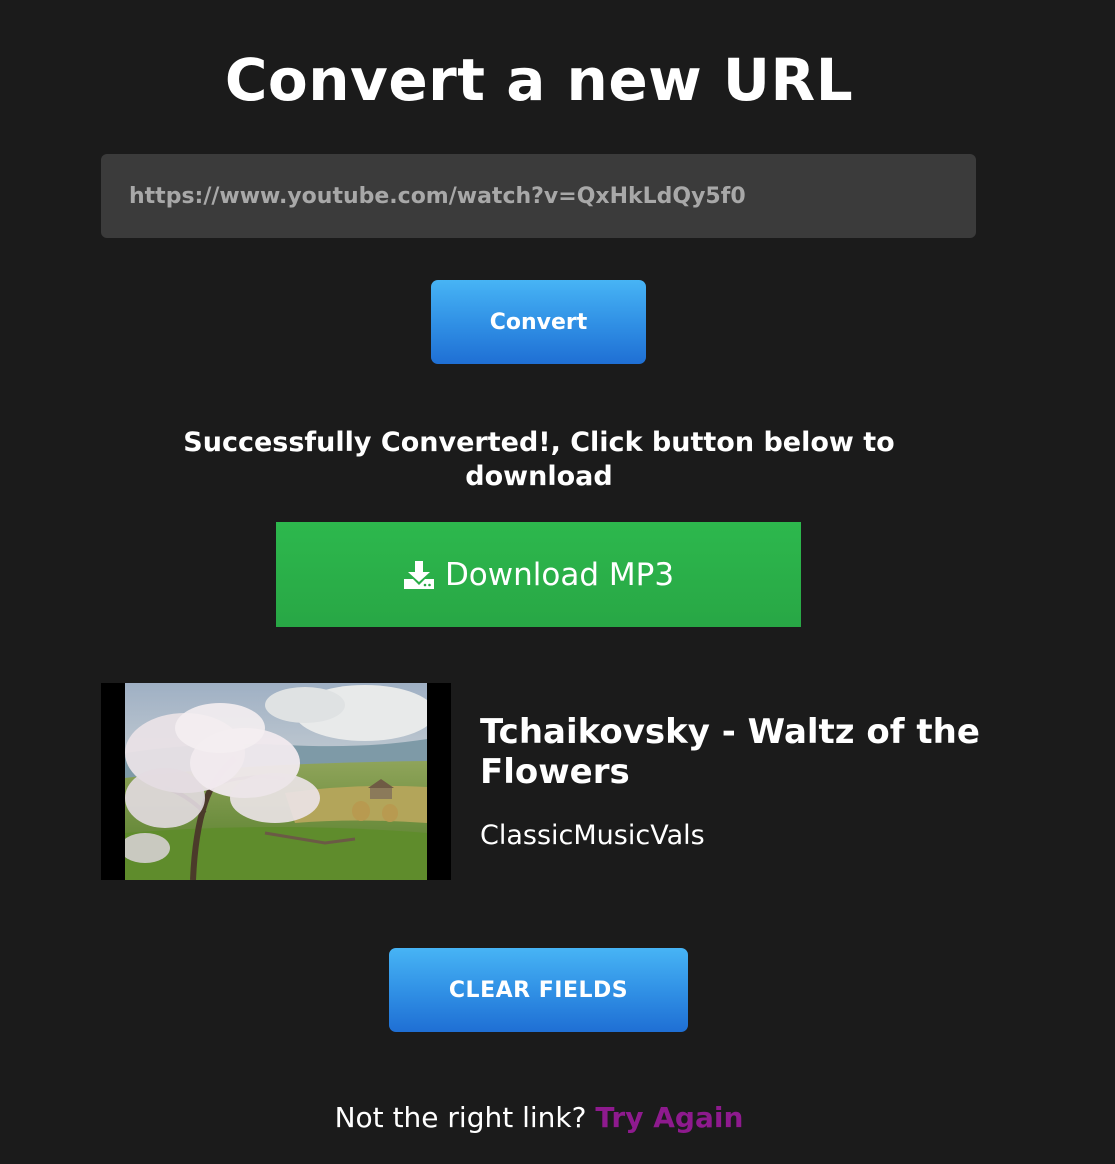 The width and height of the screenshot is (1115, 1164). Describe the element at coordinates (559, 574) in the screenshot. I see `download-label: Download MP3` at that location.